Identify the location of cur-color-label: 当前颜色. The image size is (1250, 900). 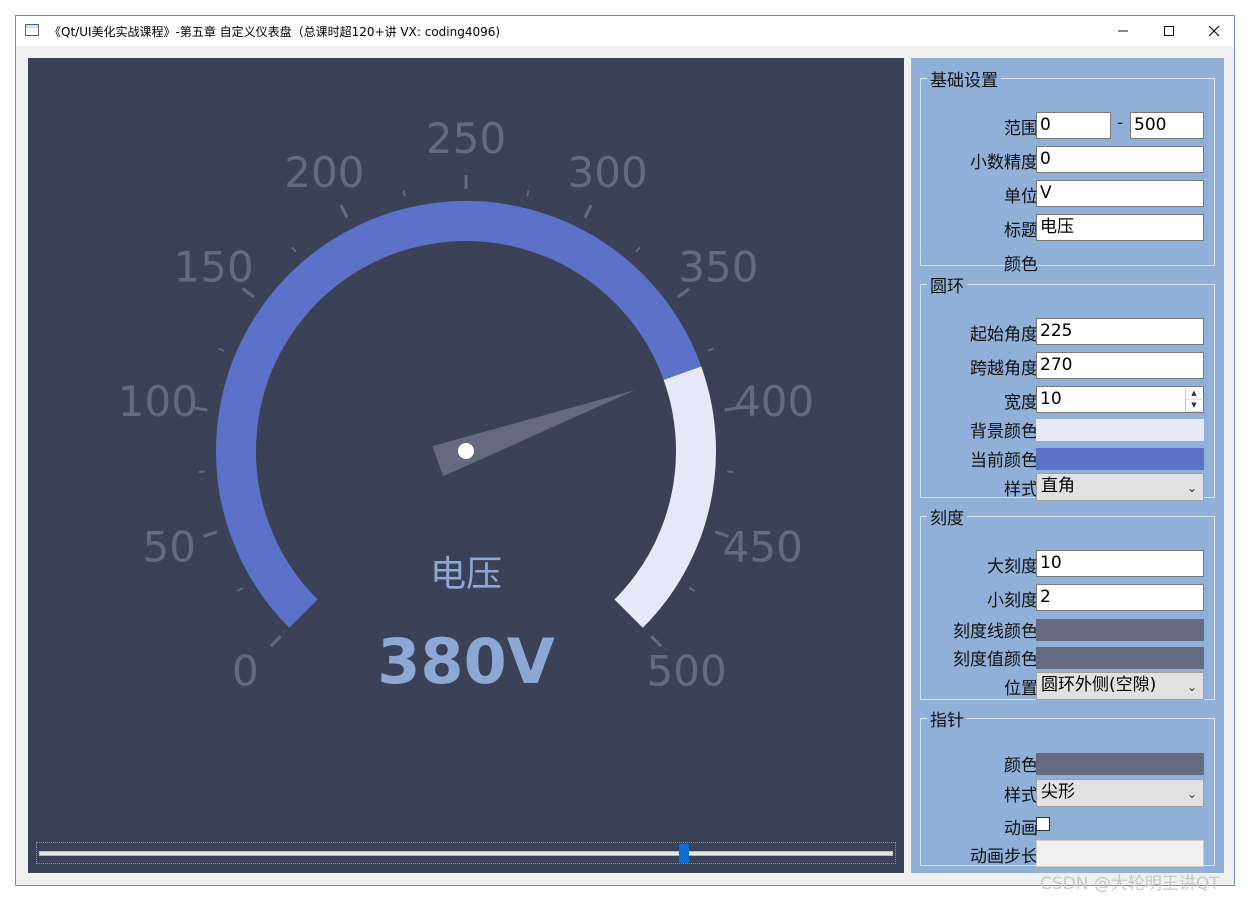
(1004, 461).